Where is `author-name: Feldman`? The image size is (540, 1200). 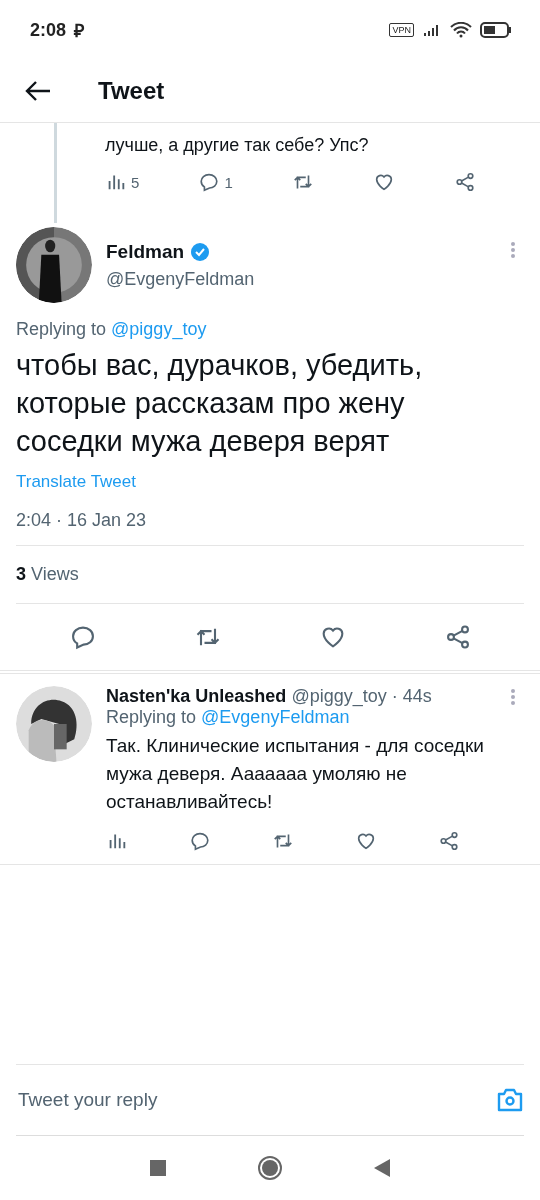
author-name: Feldman is located at coordinates (145, 251).